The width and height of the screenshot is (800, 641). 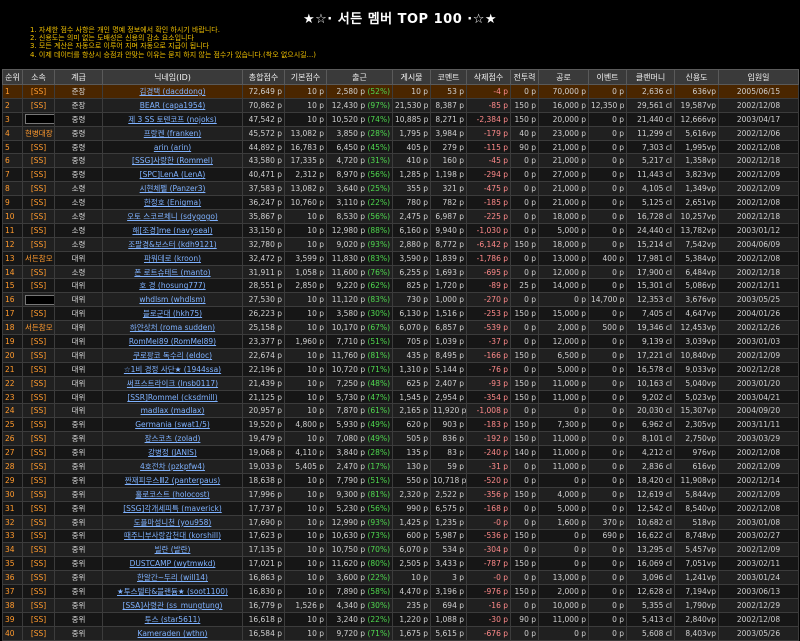 What do you see at coordinates (172, 591) in the screenshot?
I see `nickname-link: ★투스텔타&블랜듐★ (soot1100)` at bounding box center [172, 591].